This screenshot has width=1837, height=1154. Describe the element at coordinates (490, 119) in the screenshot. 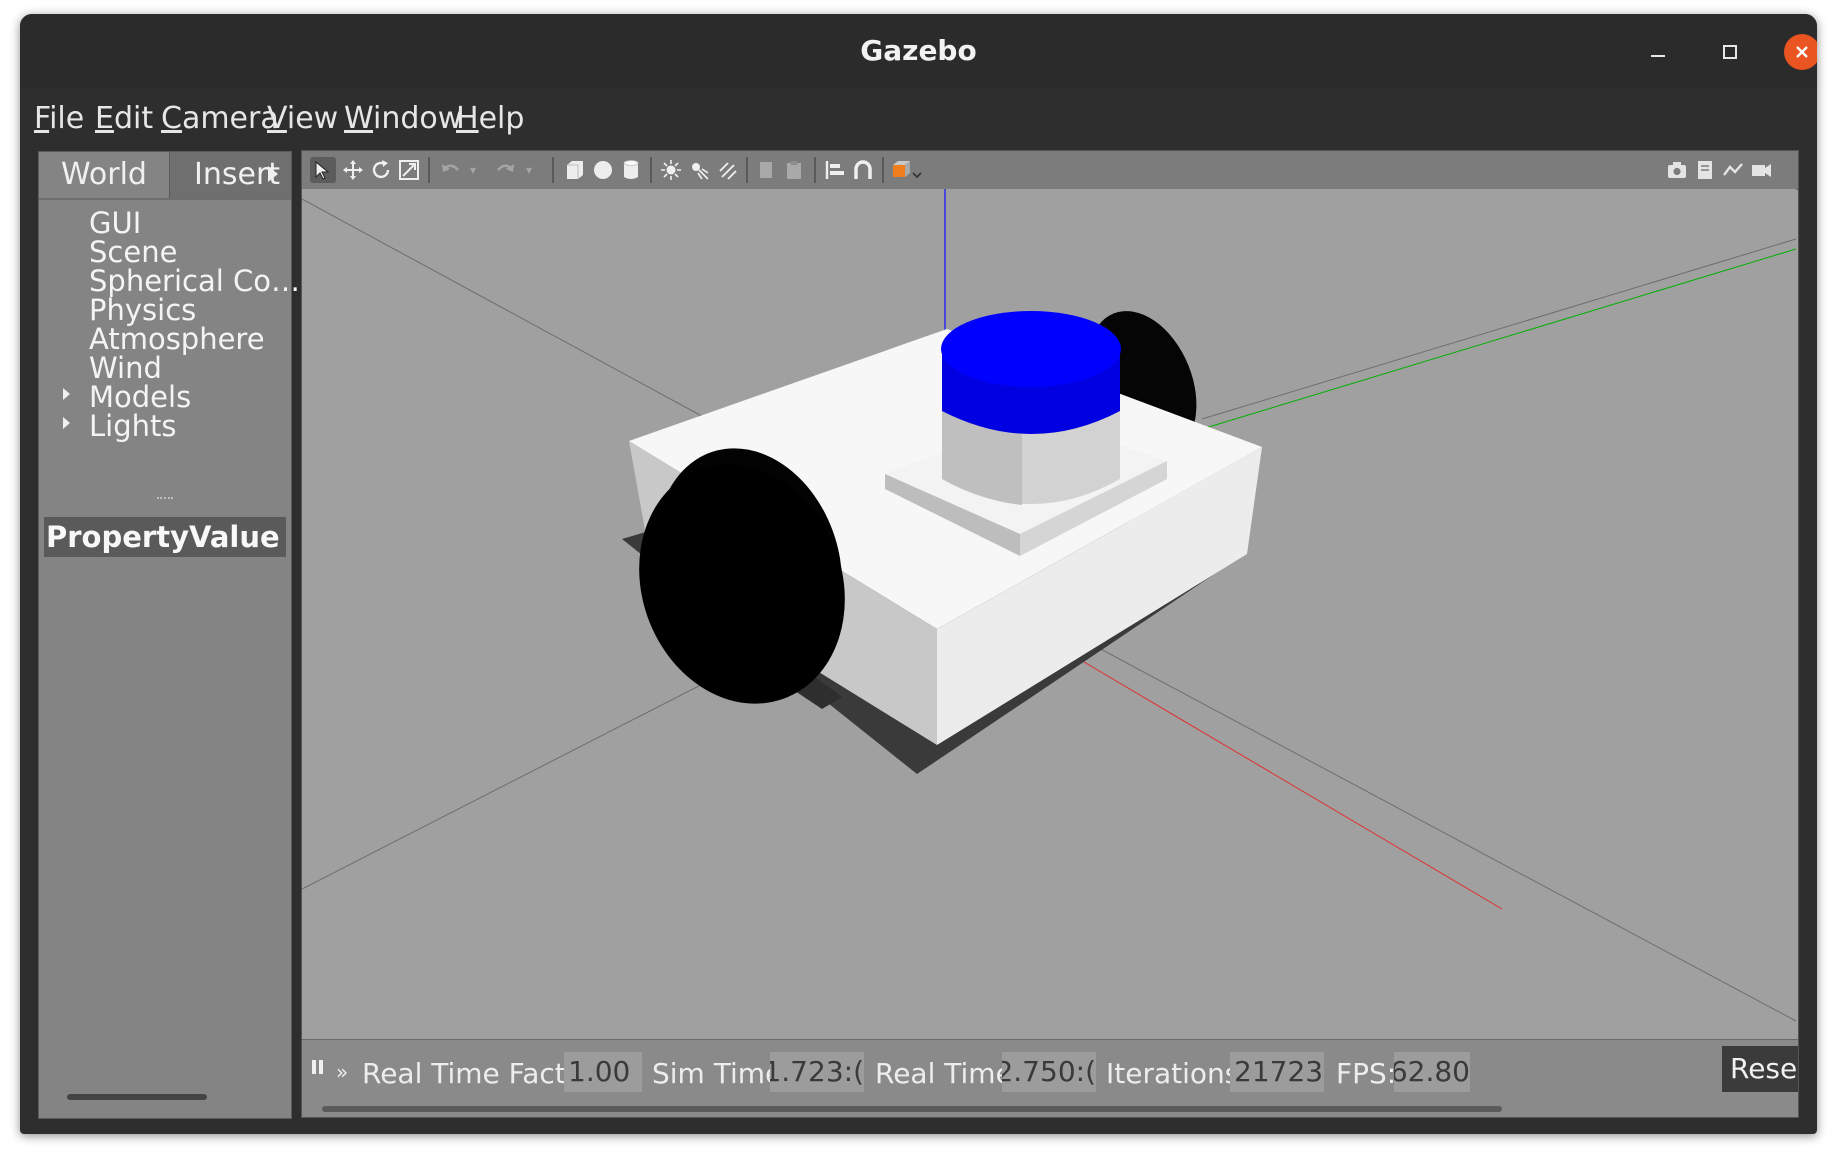

I see `menu-help: Help` at that location.